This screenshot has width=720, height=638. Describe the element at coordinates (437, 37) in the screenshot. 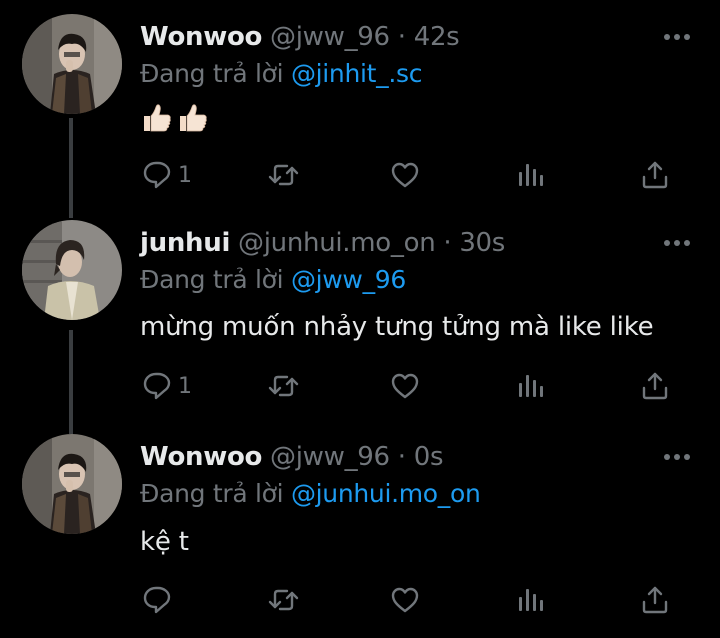

I see `timestamp: 42s` at that location.